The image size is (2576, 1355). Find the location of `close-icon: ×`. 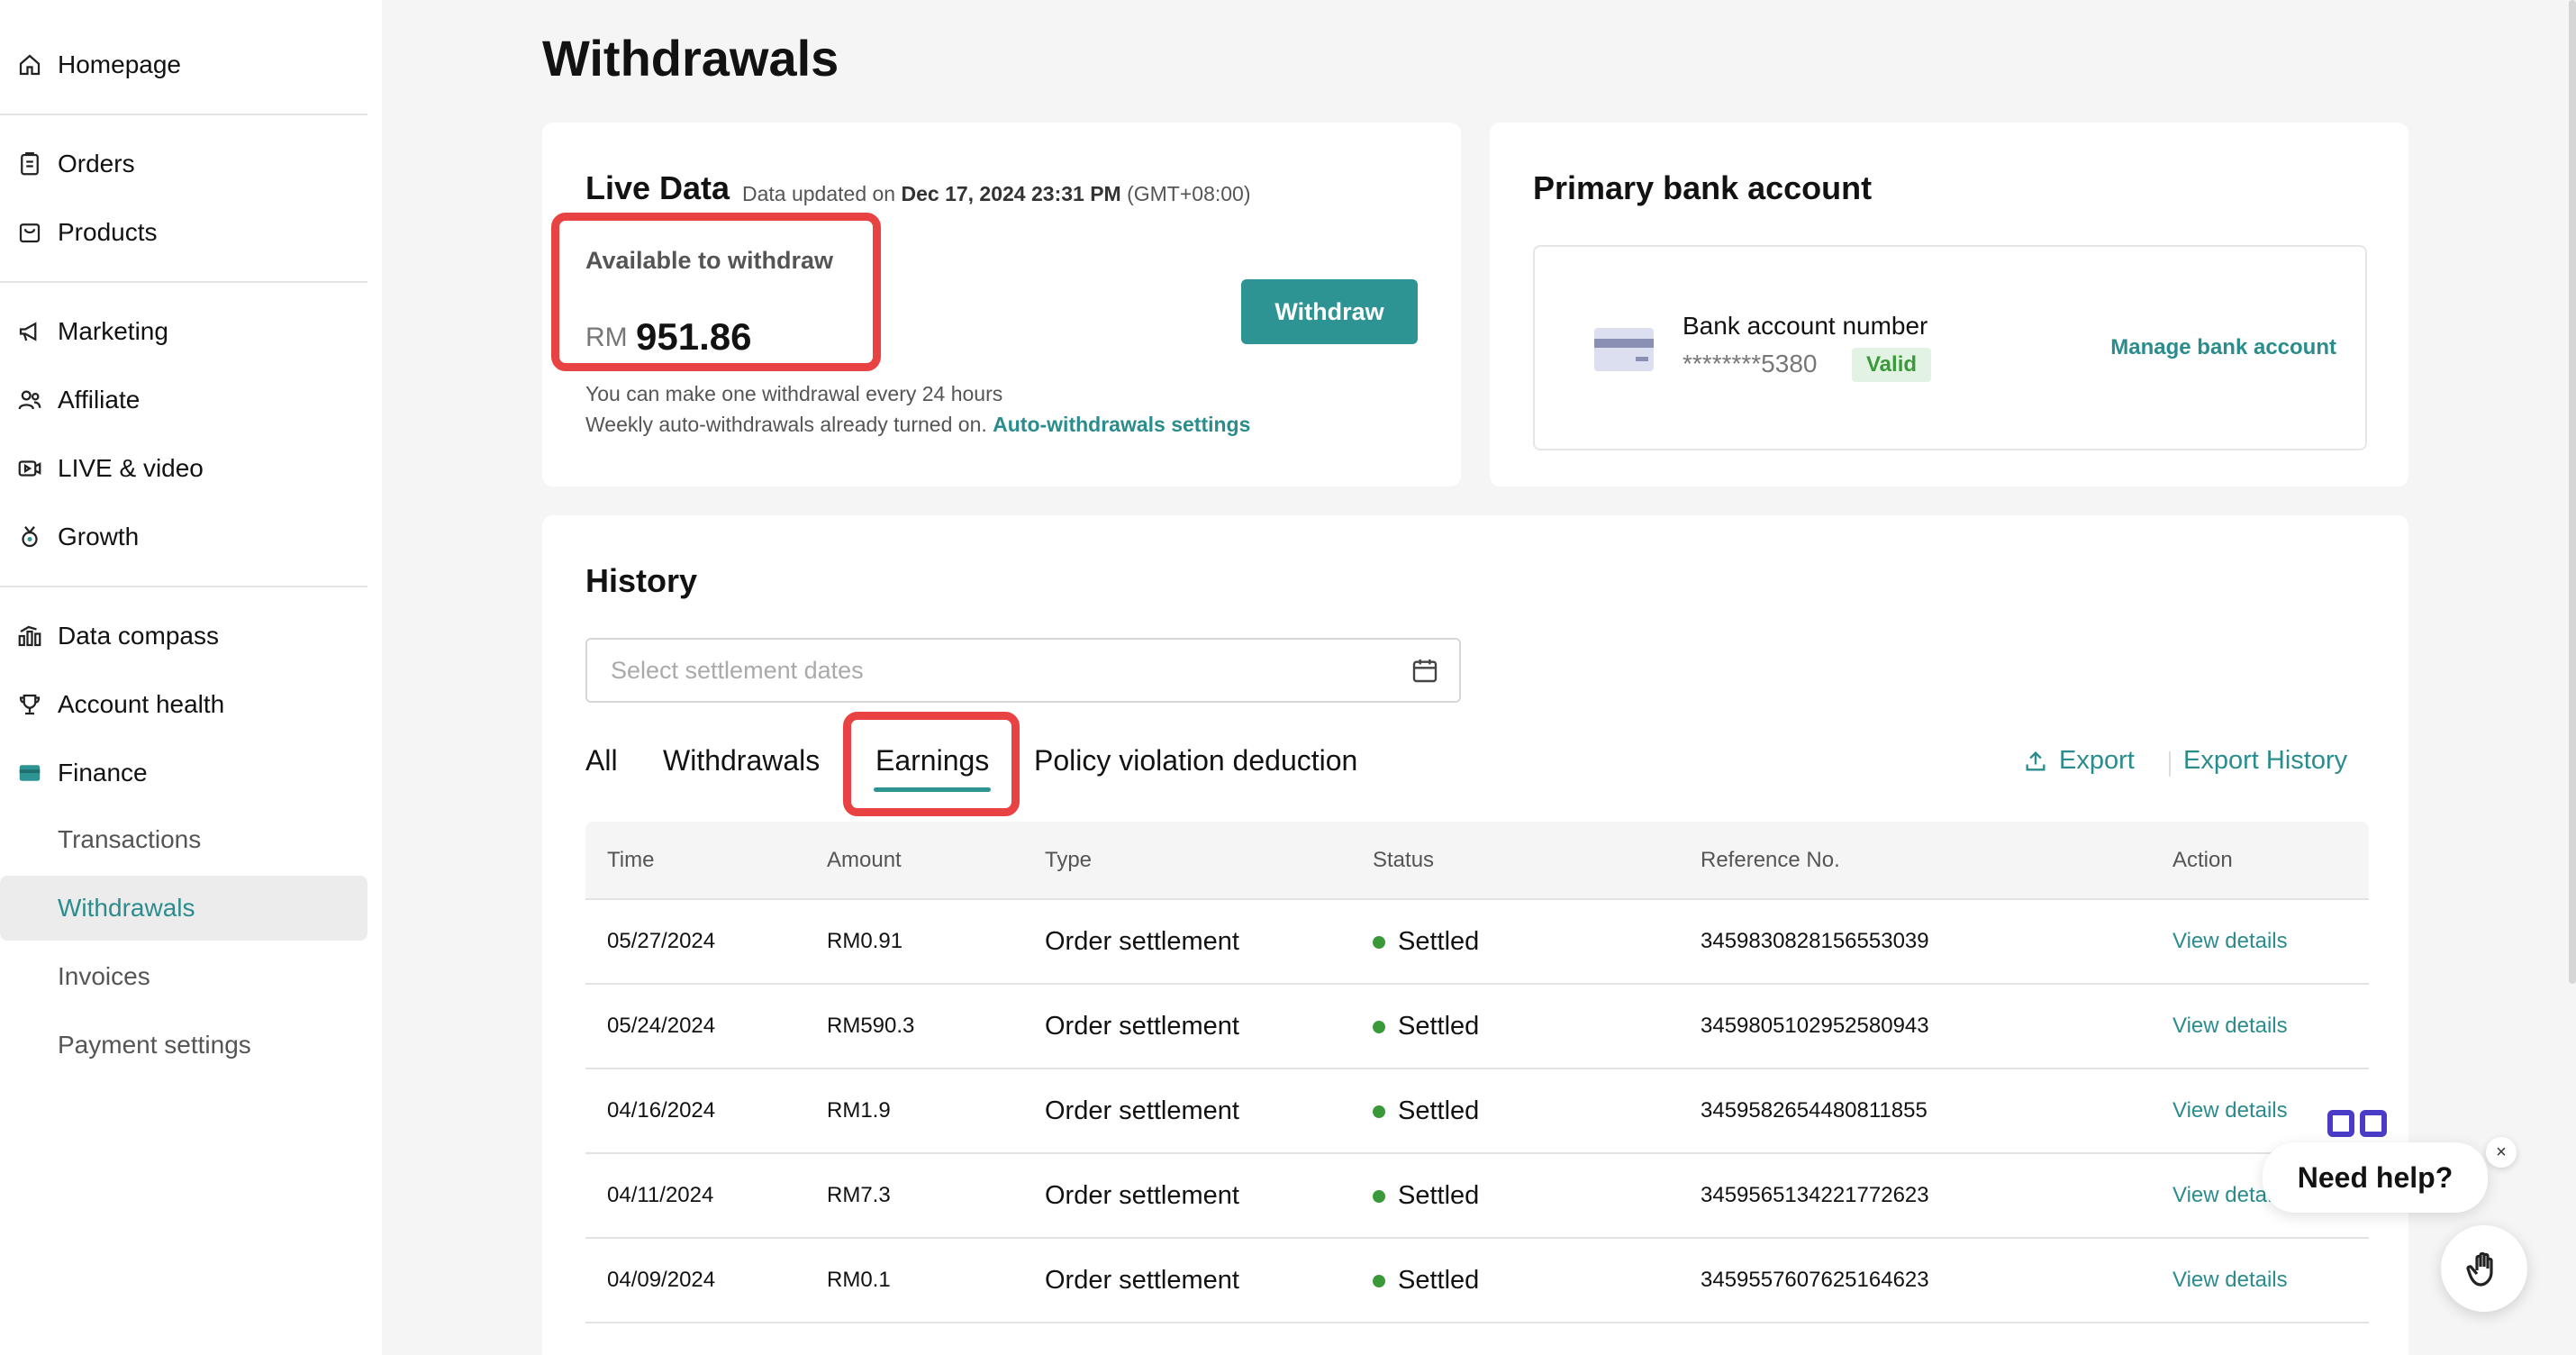

close-icon: × is located at coordinates (2501, 1152).